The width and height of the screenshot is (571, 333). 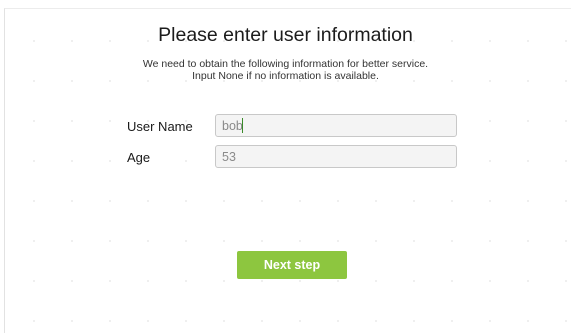 What do you see at coordinates (336, 125) in the screenshot?
I see `user-name-input` at bounding box center [336, 125].